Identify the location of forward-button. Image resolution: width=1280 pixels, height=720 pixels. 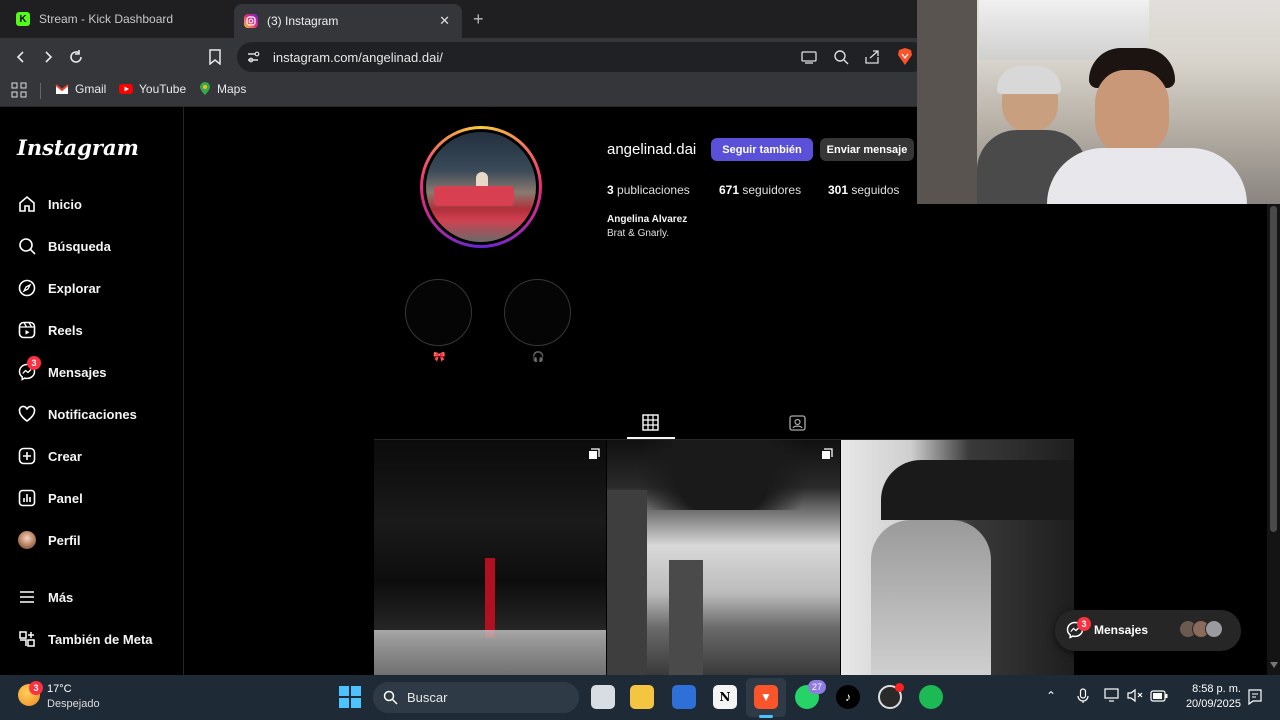
(48, 57).